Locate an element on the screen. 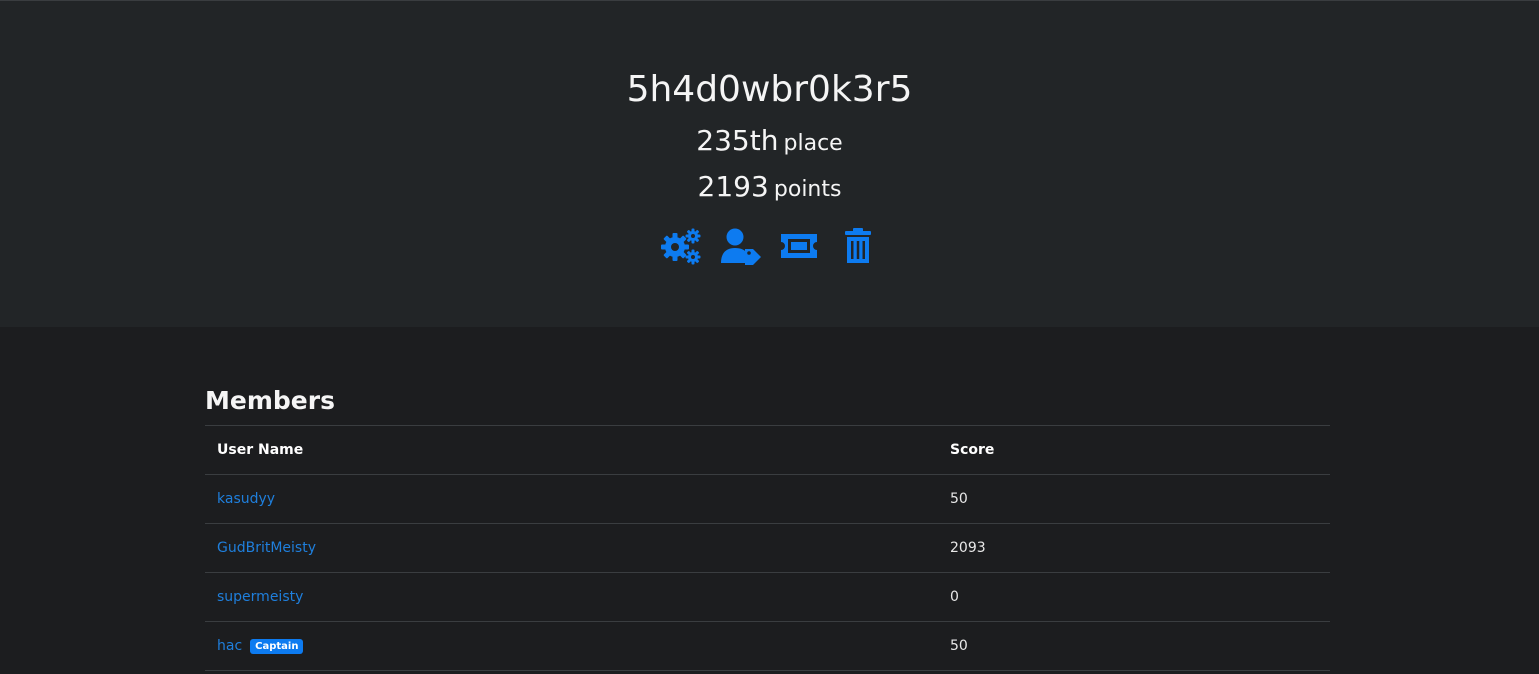  trash-icon is located at coordinates (858, 246).